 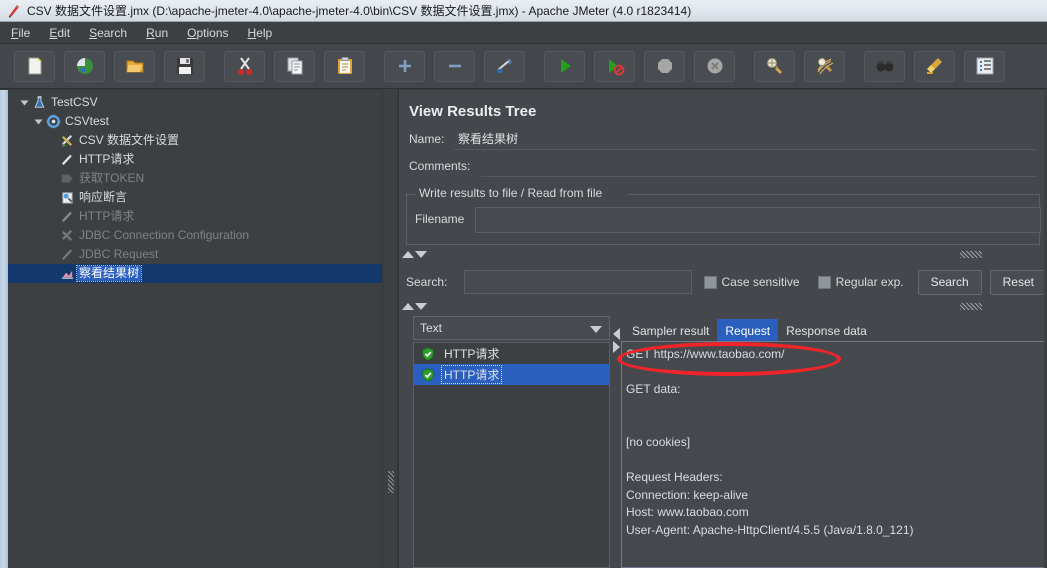 What do you see at coordinates (440, 219) in the screenshot?
I see `filename-label: Filename` at bounding box center [440, 219].